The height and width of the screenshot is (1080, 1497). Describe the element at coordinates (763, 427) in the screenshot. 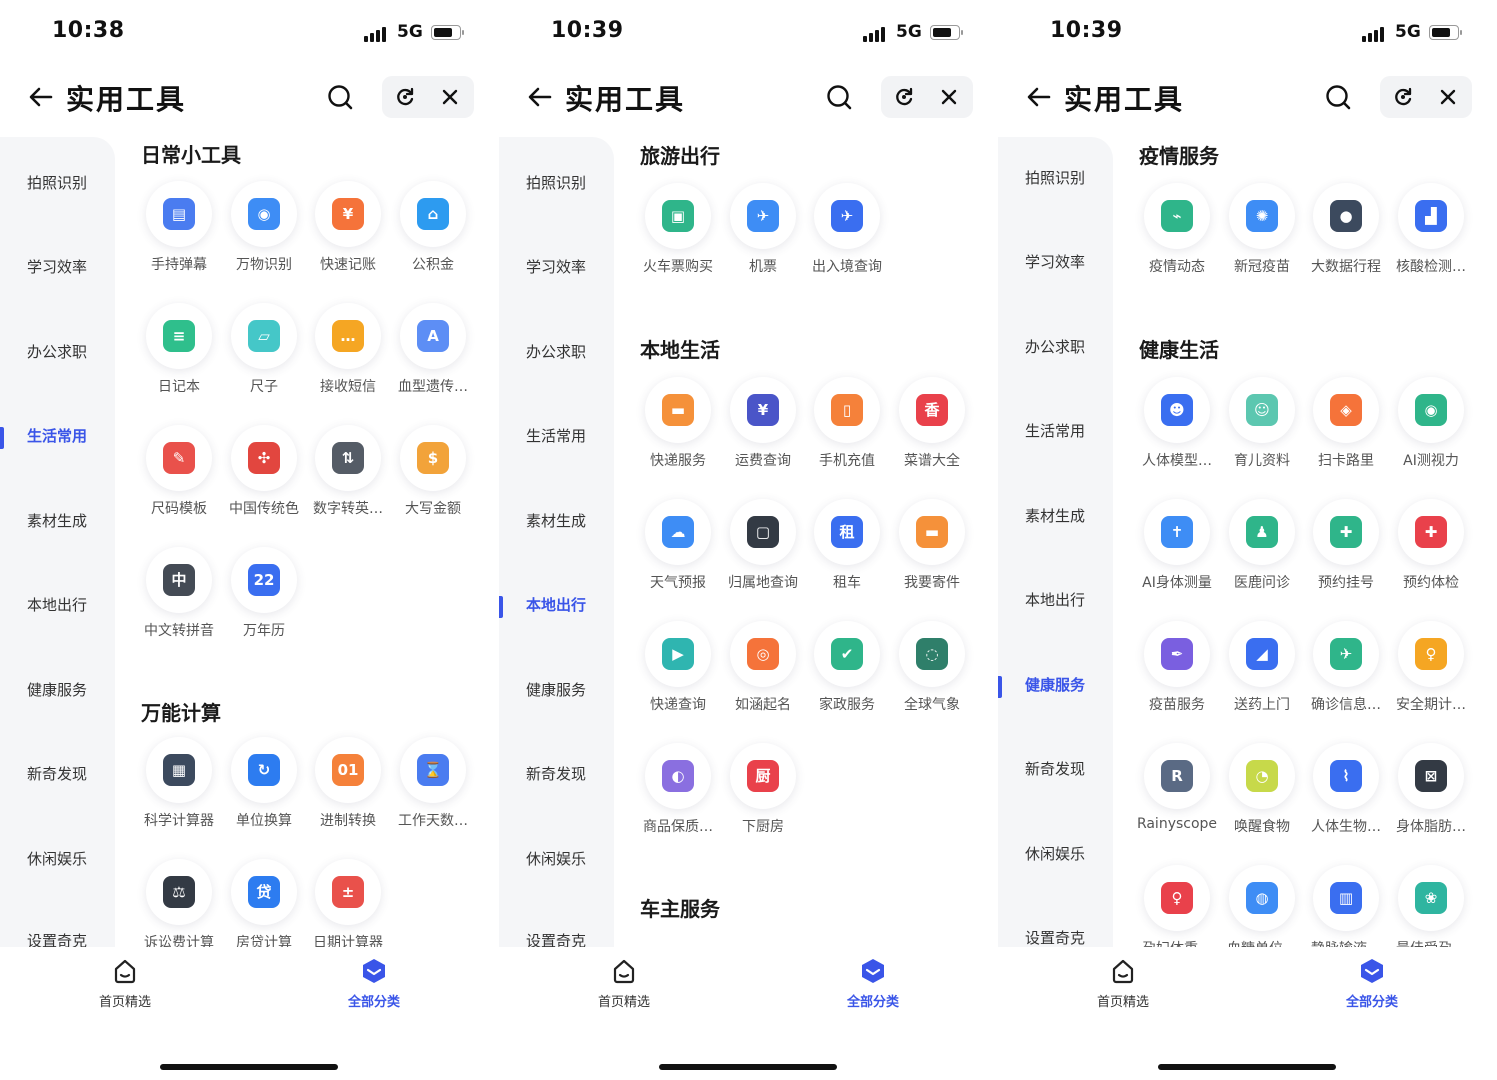

I see `tool-item: ¥ 运费查询` at that location.